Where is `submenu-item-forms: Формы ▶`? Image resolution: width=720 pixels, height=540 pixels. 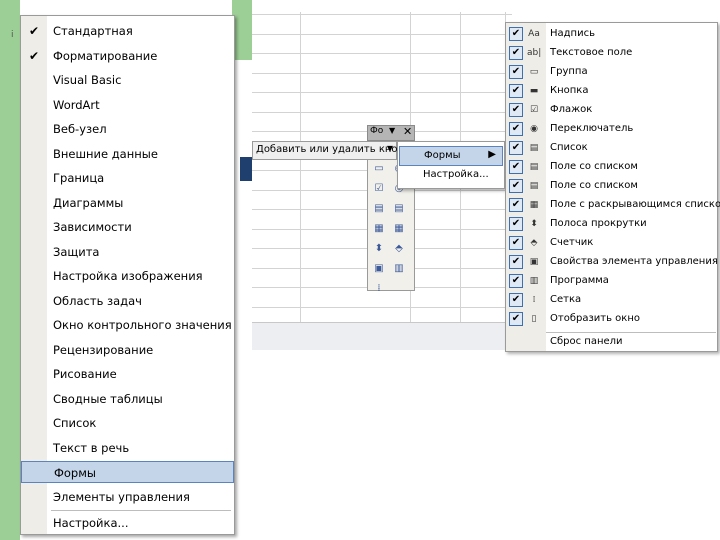
submenu-item-forms: Формы ▶ is located at coordinates (451, 156).